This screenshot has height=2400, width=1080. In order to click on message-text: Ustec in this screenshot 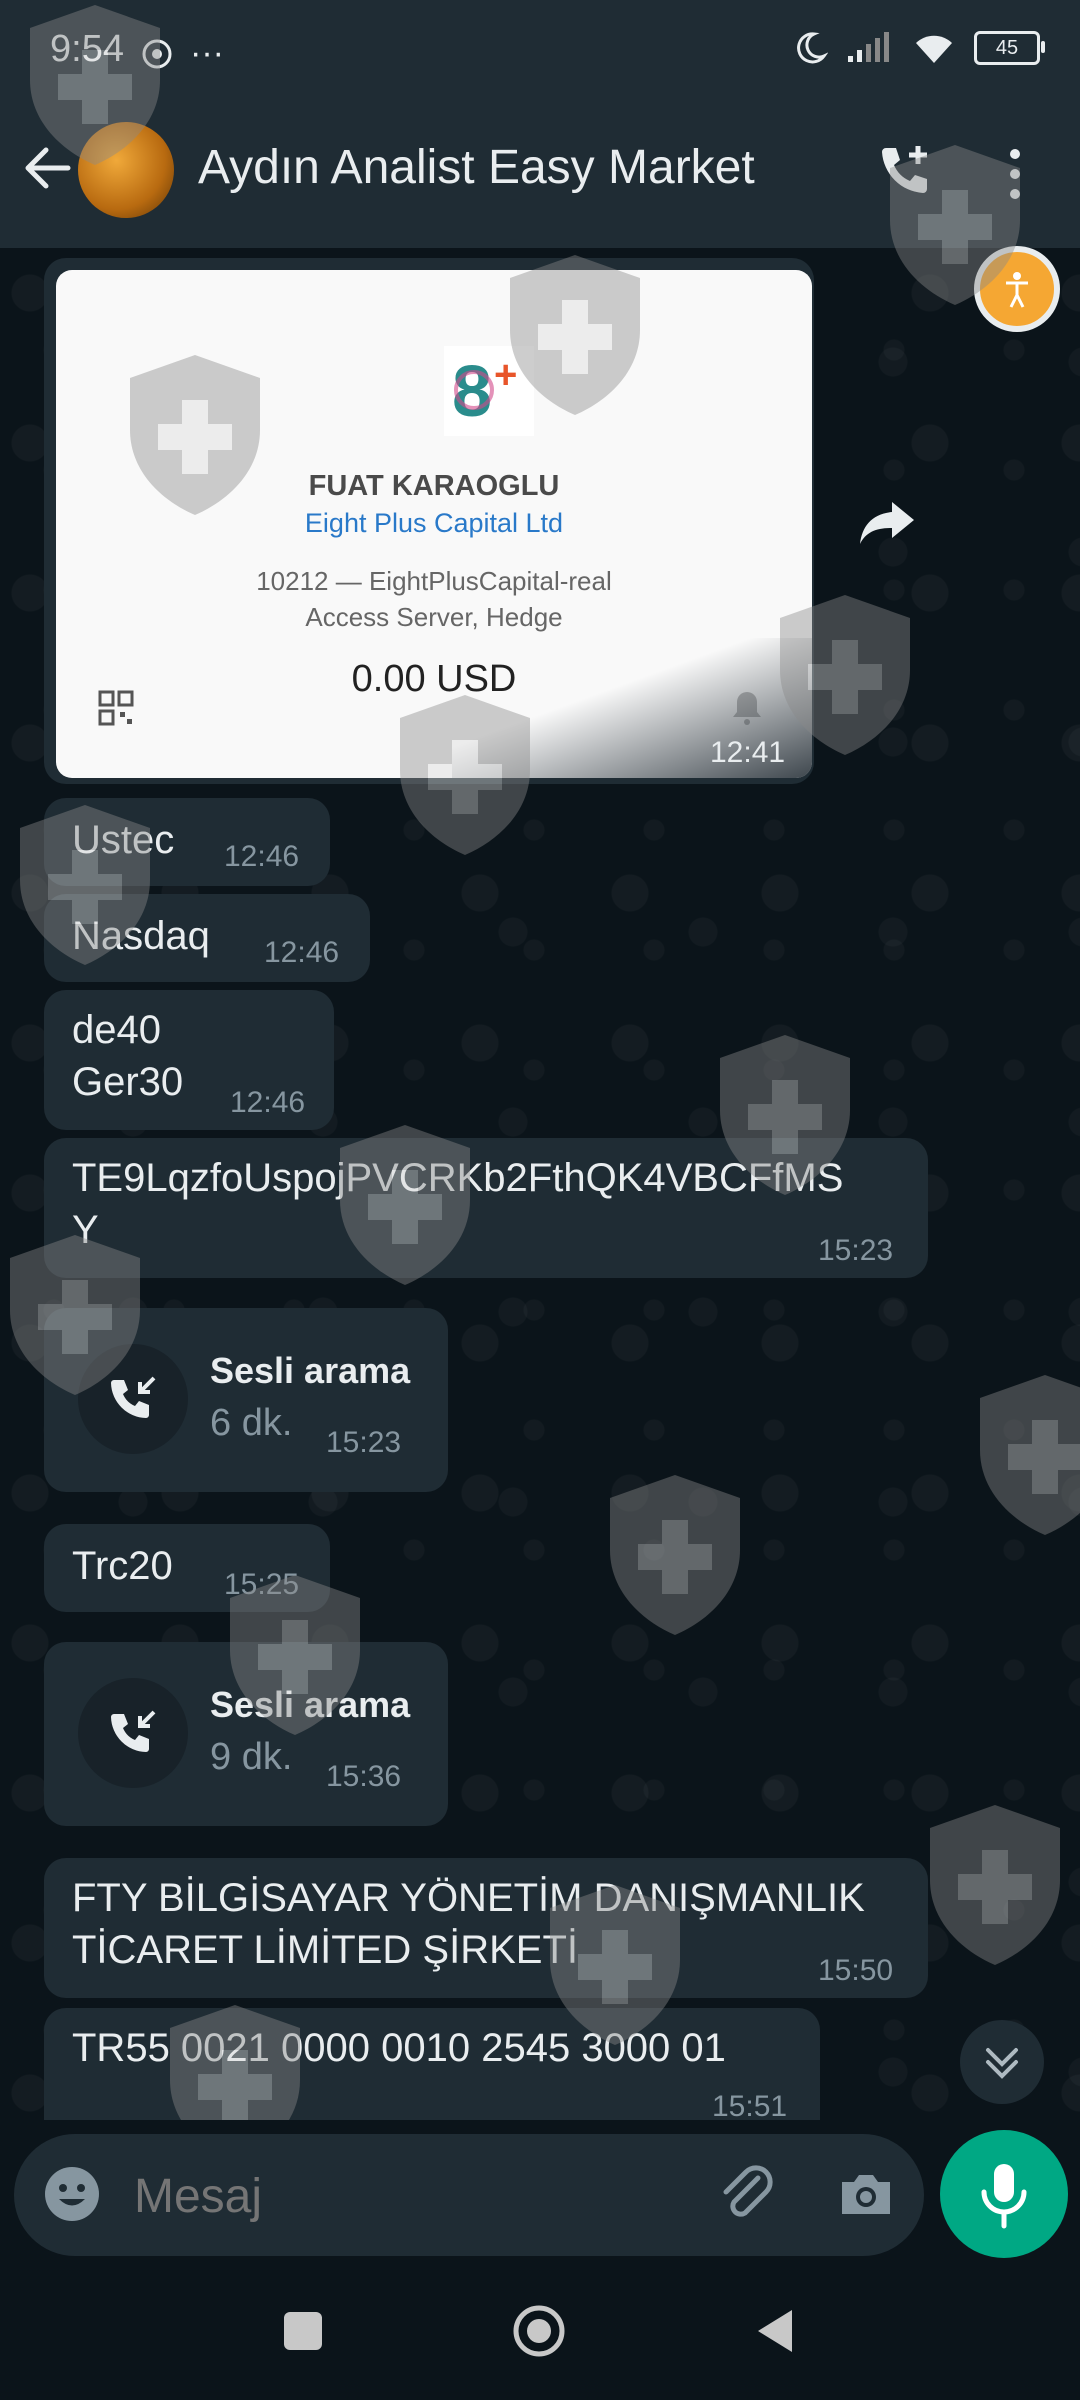, I will do `click(123, 840)`.